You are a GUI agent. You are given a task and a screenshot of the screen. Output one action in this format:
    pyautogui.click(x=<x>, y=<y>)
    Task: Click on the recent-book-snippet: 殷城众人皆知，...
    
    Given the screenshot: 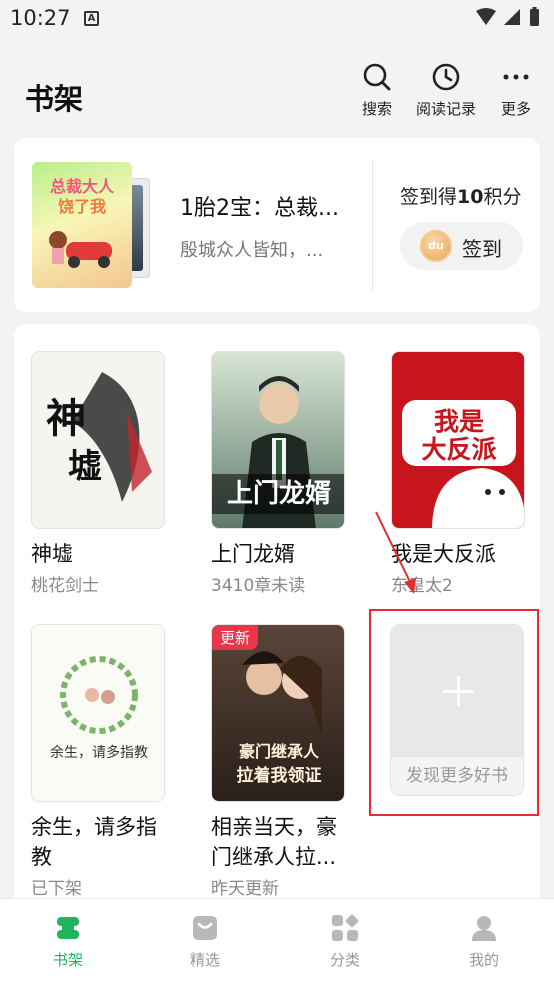 What is the action you would take?
    pyautogui.click(x=252, y=250)
    